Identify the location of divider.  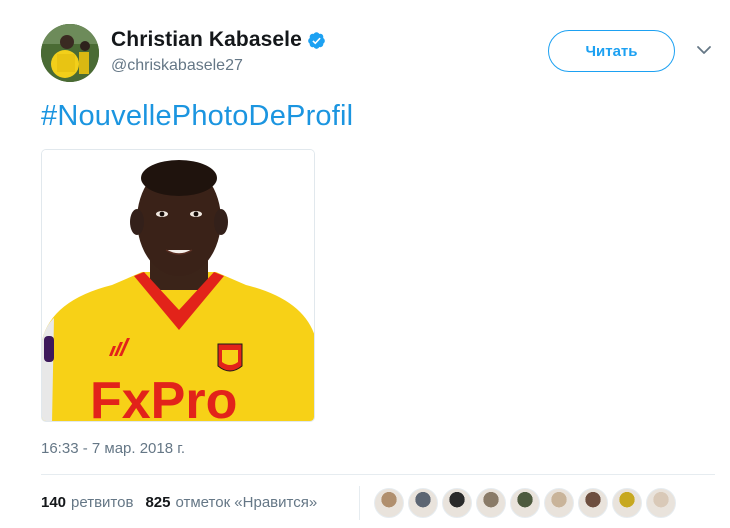
(378, 474).